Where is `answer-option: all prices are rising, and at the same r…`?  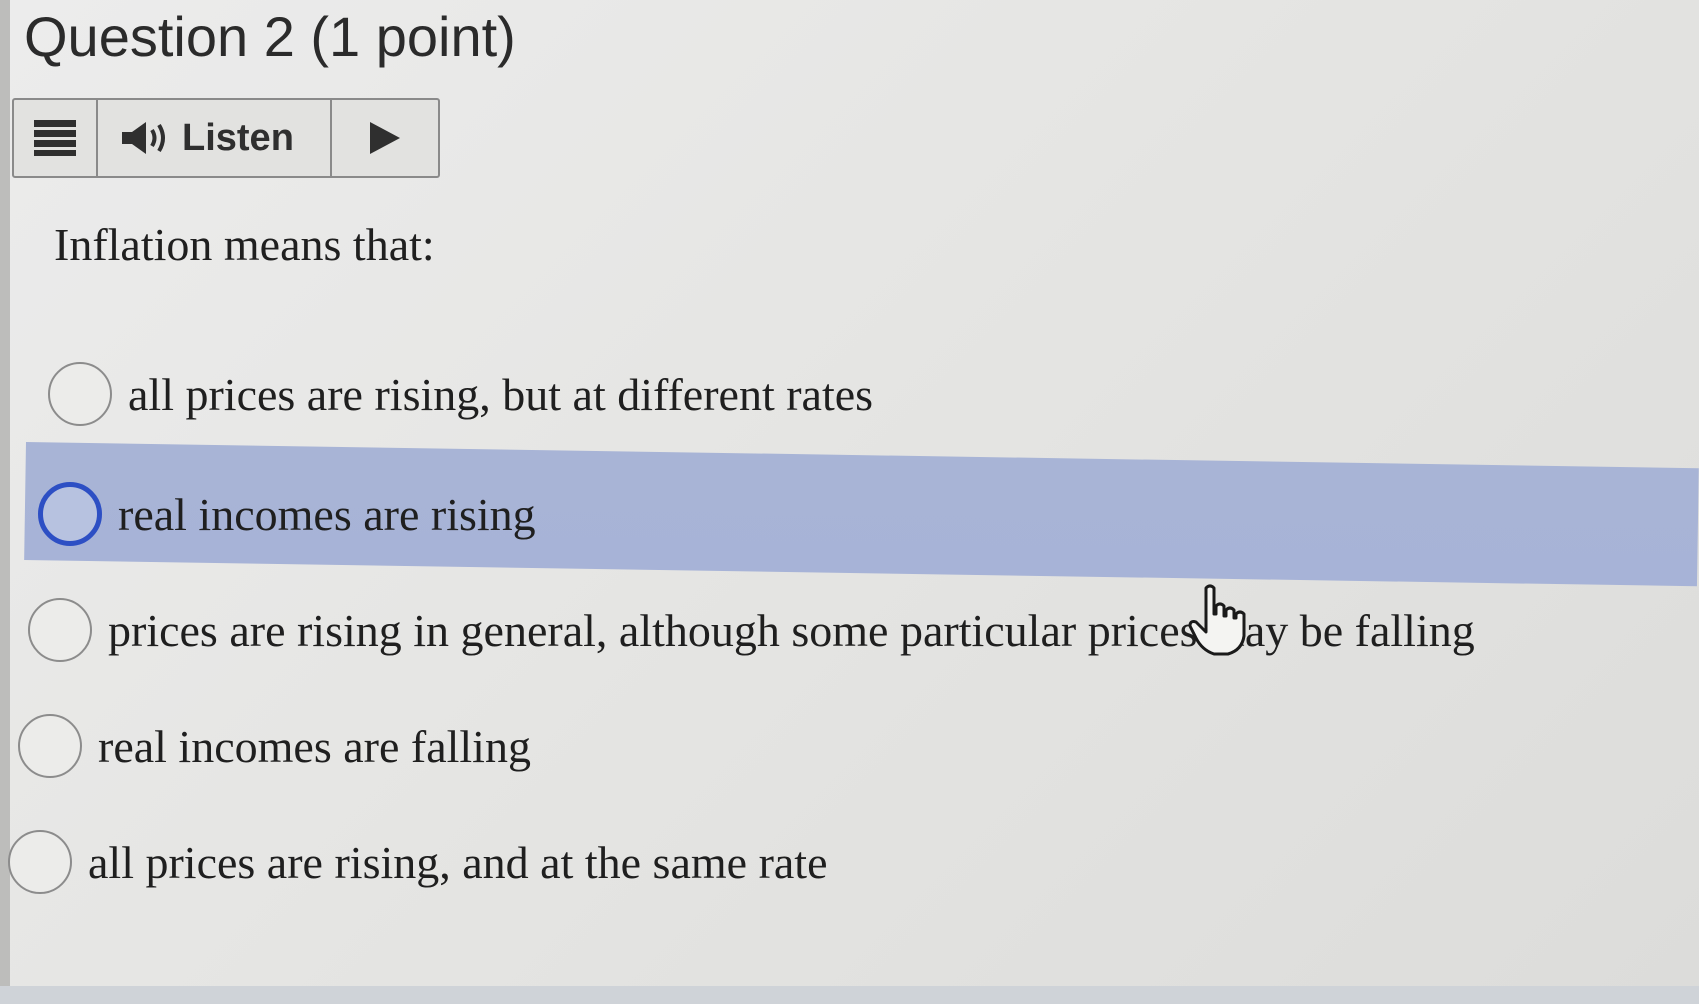 answer-option: all prices are rising, and at the same r… is located at coordinates (418, 862).